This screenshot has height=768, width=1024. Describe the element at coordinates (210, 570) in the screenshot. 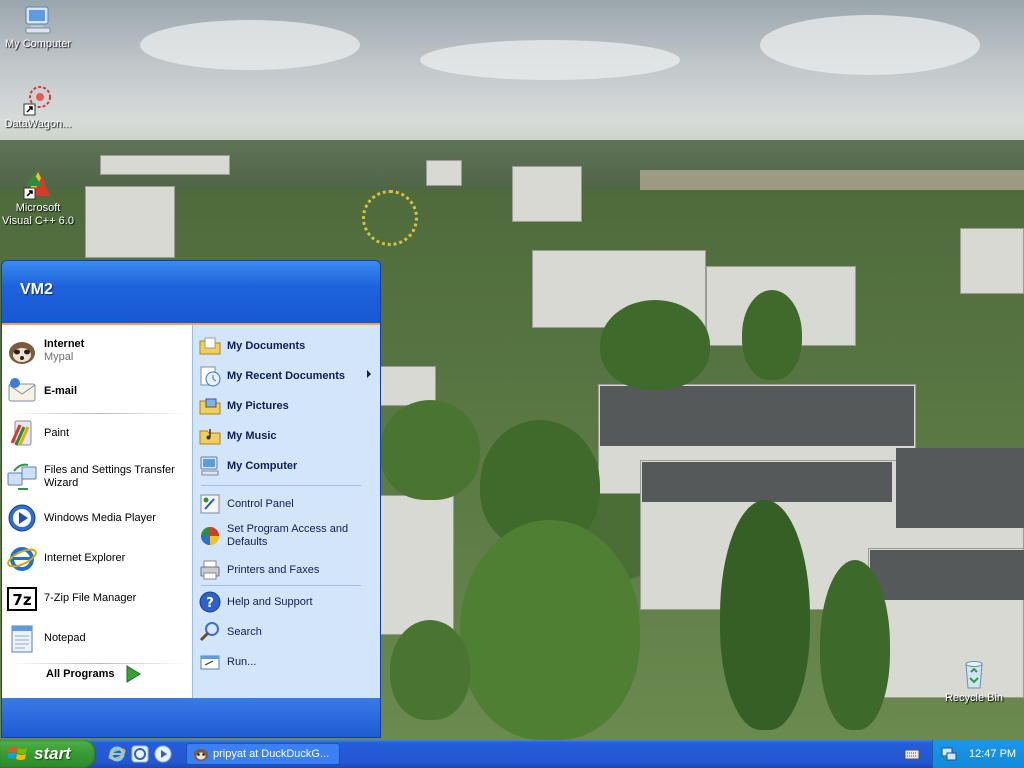

I see `printer-icon` at that location.